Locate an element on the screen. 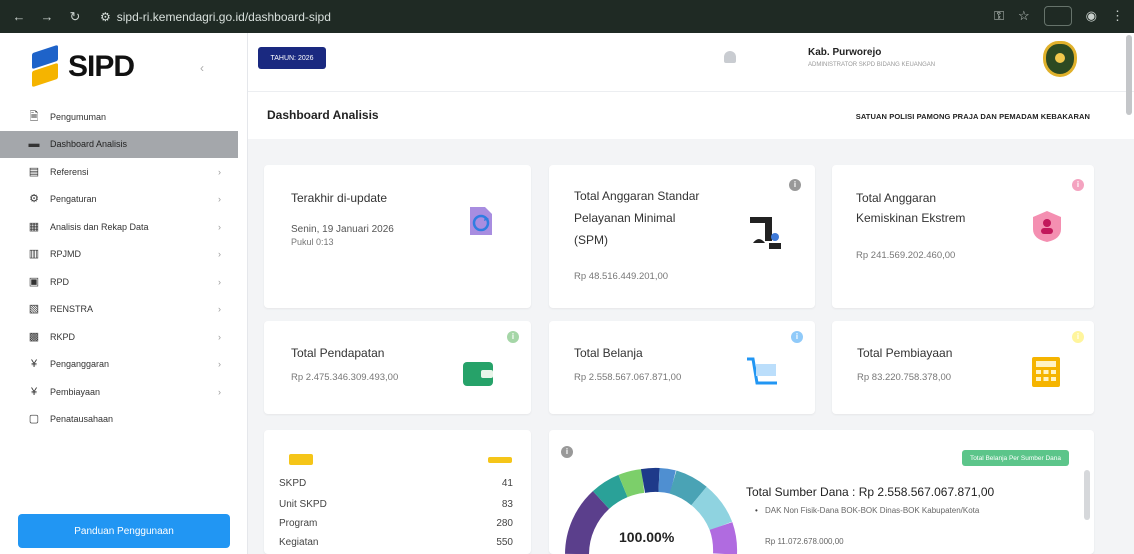 The height and width of the screenshot is (554, 1134). spending-by-source-pill: Total Belanja Per Sumber Dana is located at coordinates (1015, 458).